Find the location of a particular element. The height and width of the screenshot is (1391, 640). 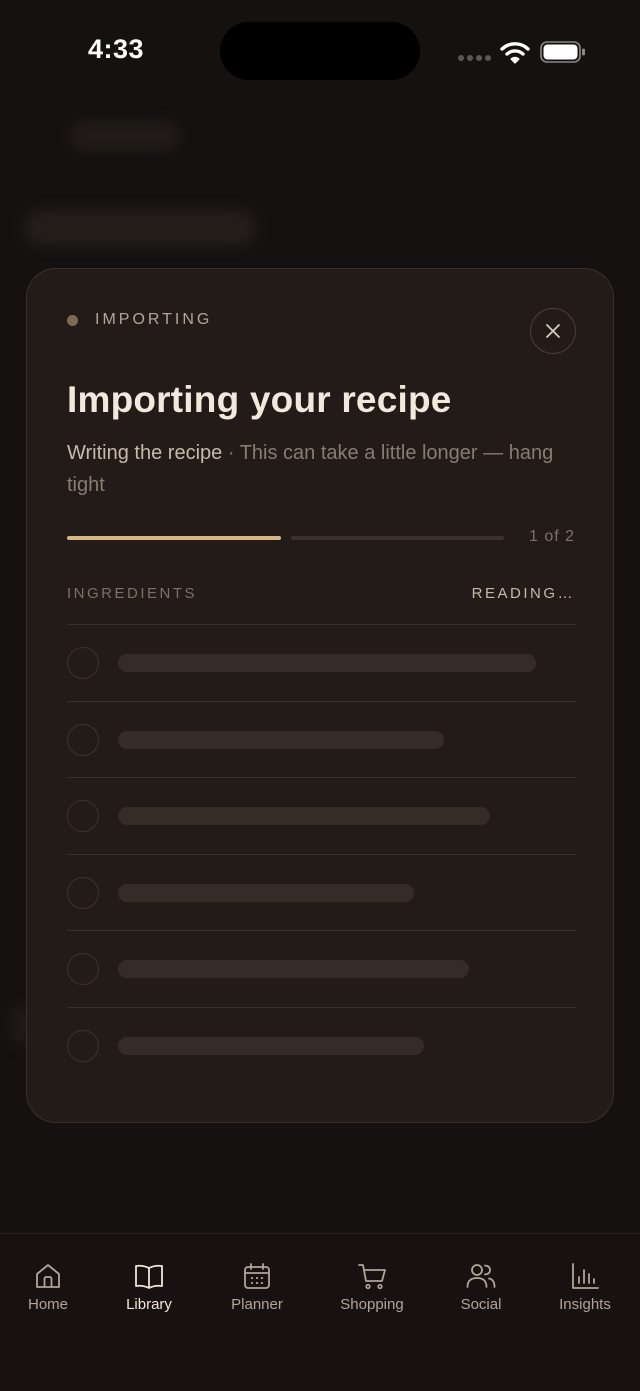

home-icon is located at coordinates (48, 1276).